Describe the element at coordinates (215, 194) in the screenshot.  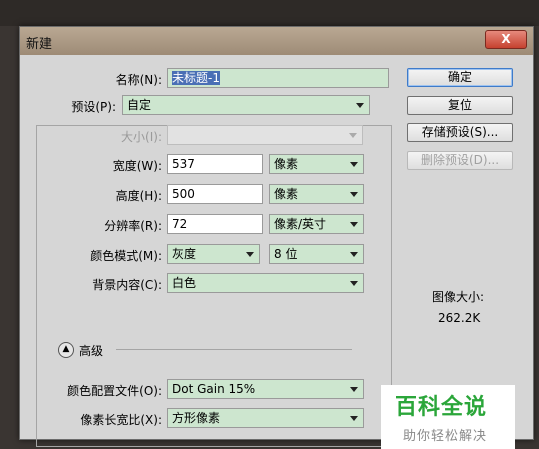
I see `height-input: 500` at that location.